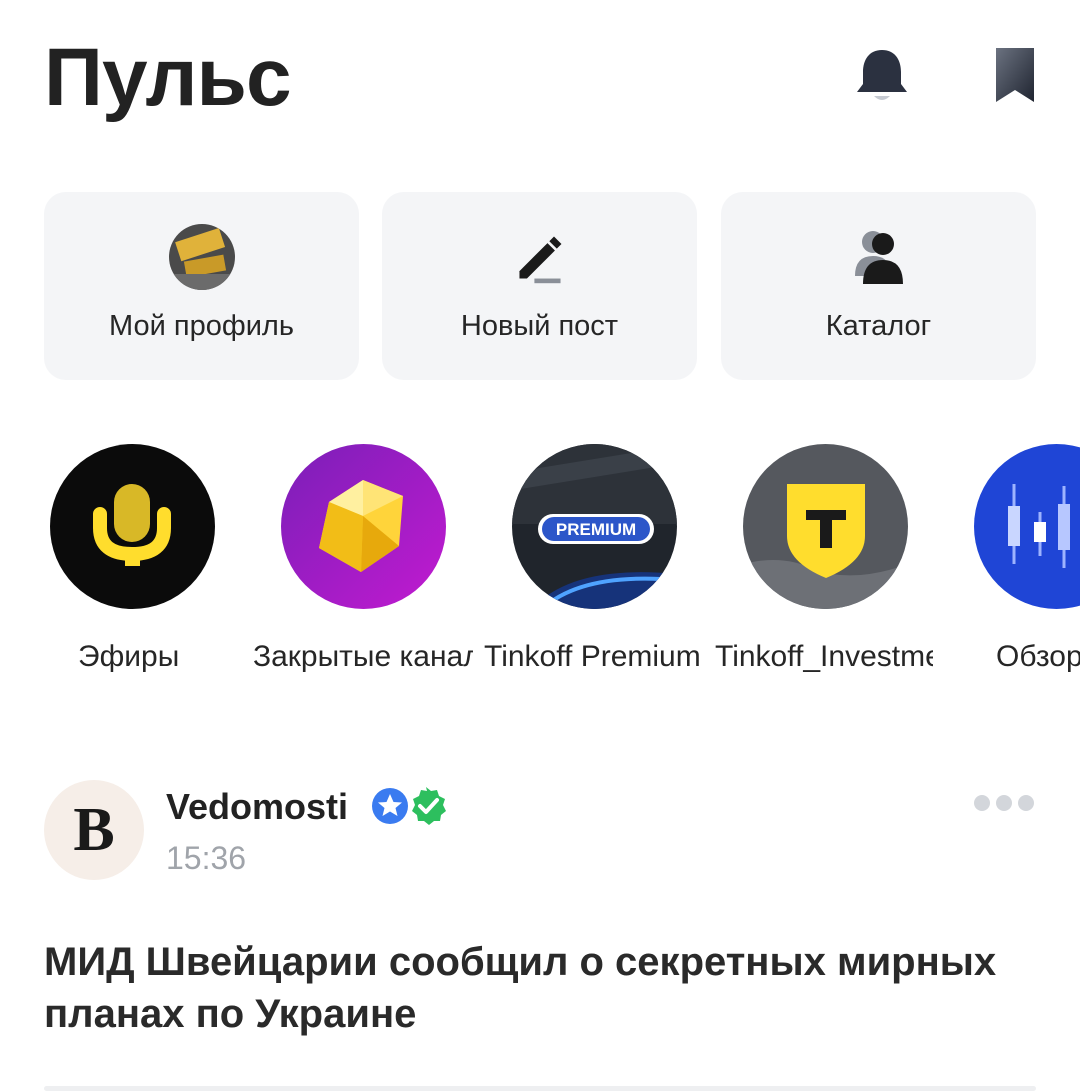 This screenshot has width=1080, height=1091. Describe the element at coordinates (206, 858) in the screenshot. I see `post-time: 15:36` at that location.